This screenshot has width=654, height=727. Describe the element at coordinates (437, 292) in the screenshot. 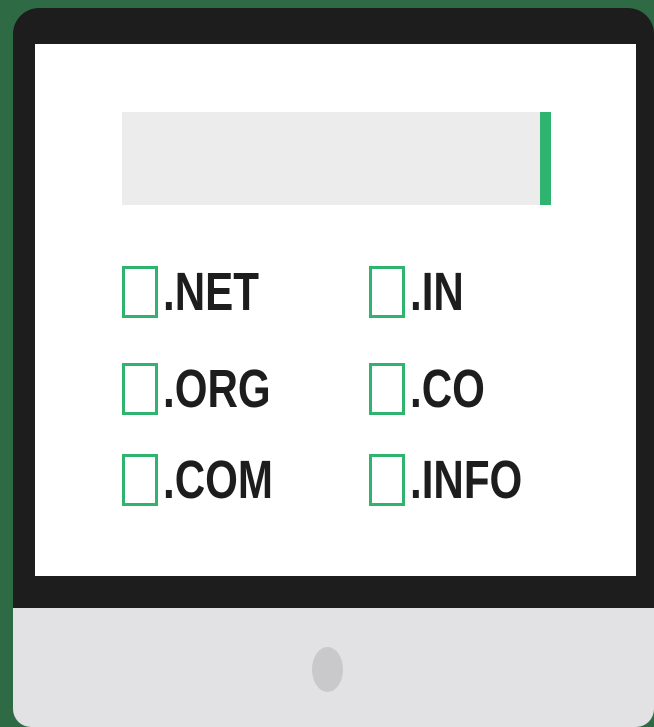

I see `domain-label-in: .IN` at that location.